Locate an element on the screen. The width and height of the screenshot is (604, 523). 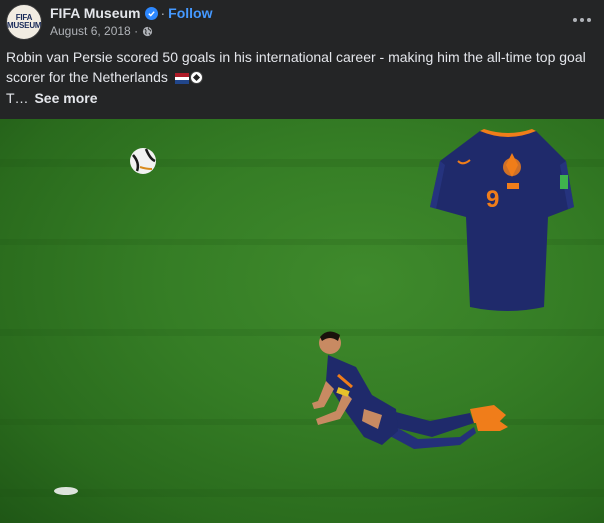
avatar-logo: FIFA MUSEUM is located at coordinates (24, 21).